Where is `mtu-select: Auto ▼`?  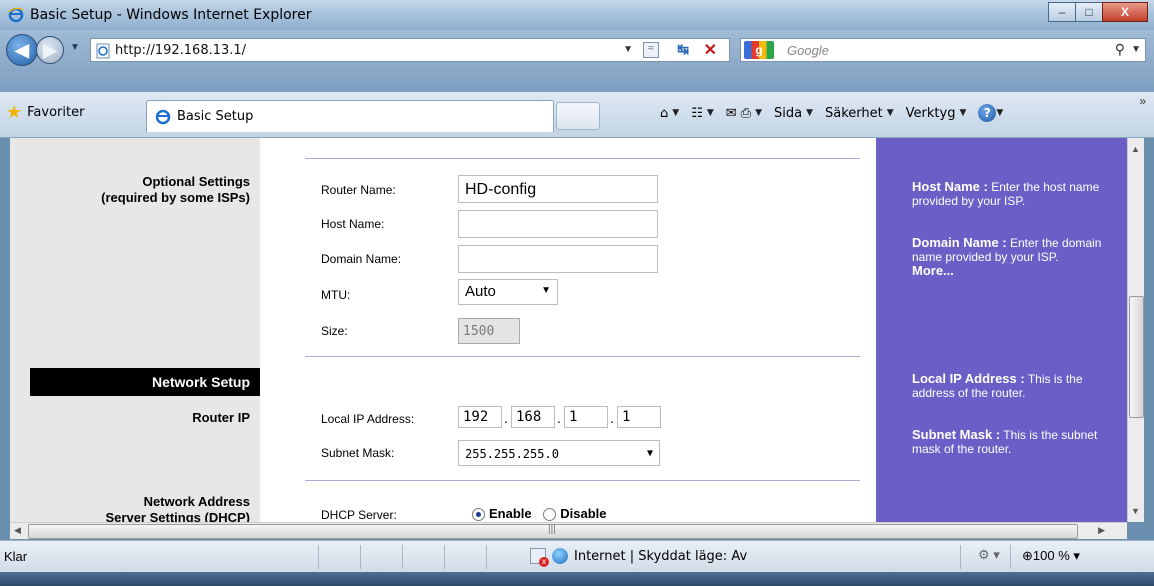 mtu-select: Auto ▼ is located at coordinates (508, 292).